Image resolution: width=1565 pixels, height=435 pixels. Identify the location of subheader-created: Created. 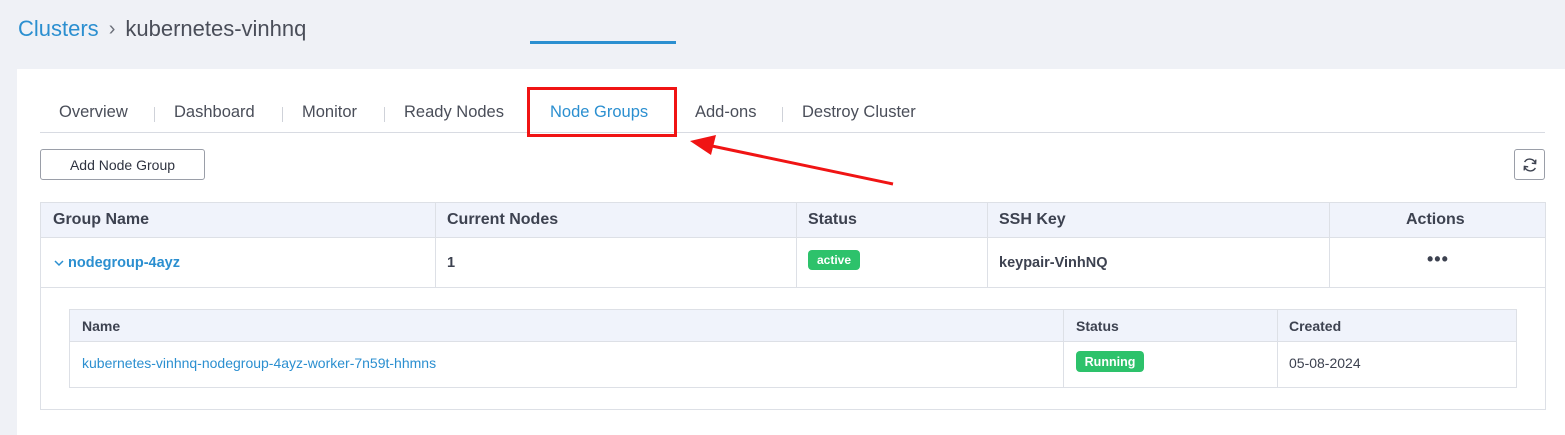
(1315, 326).